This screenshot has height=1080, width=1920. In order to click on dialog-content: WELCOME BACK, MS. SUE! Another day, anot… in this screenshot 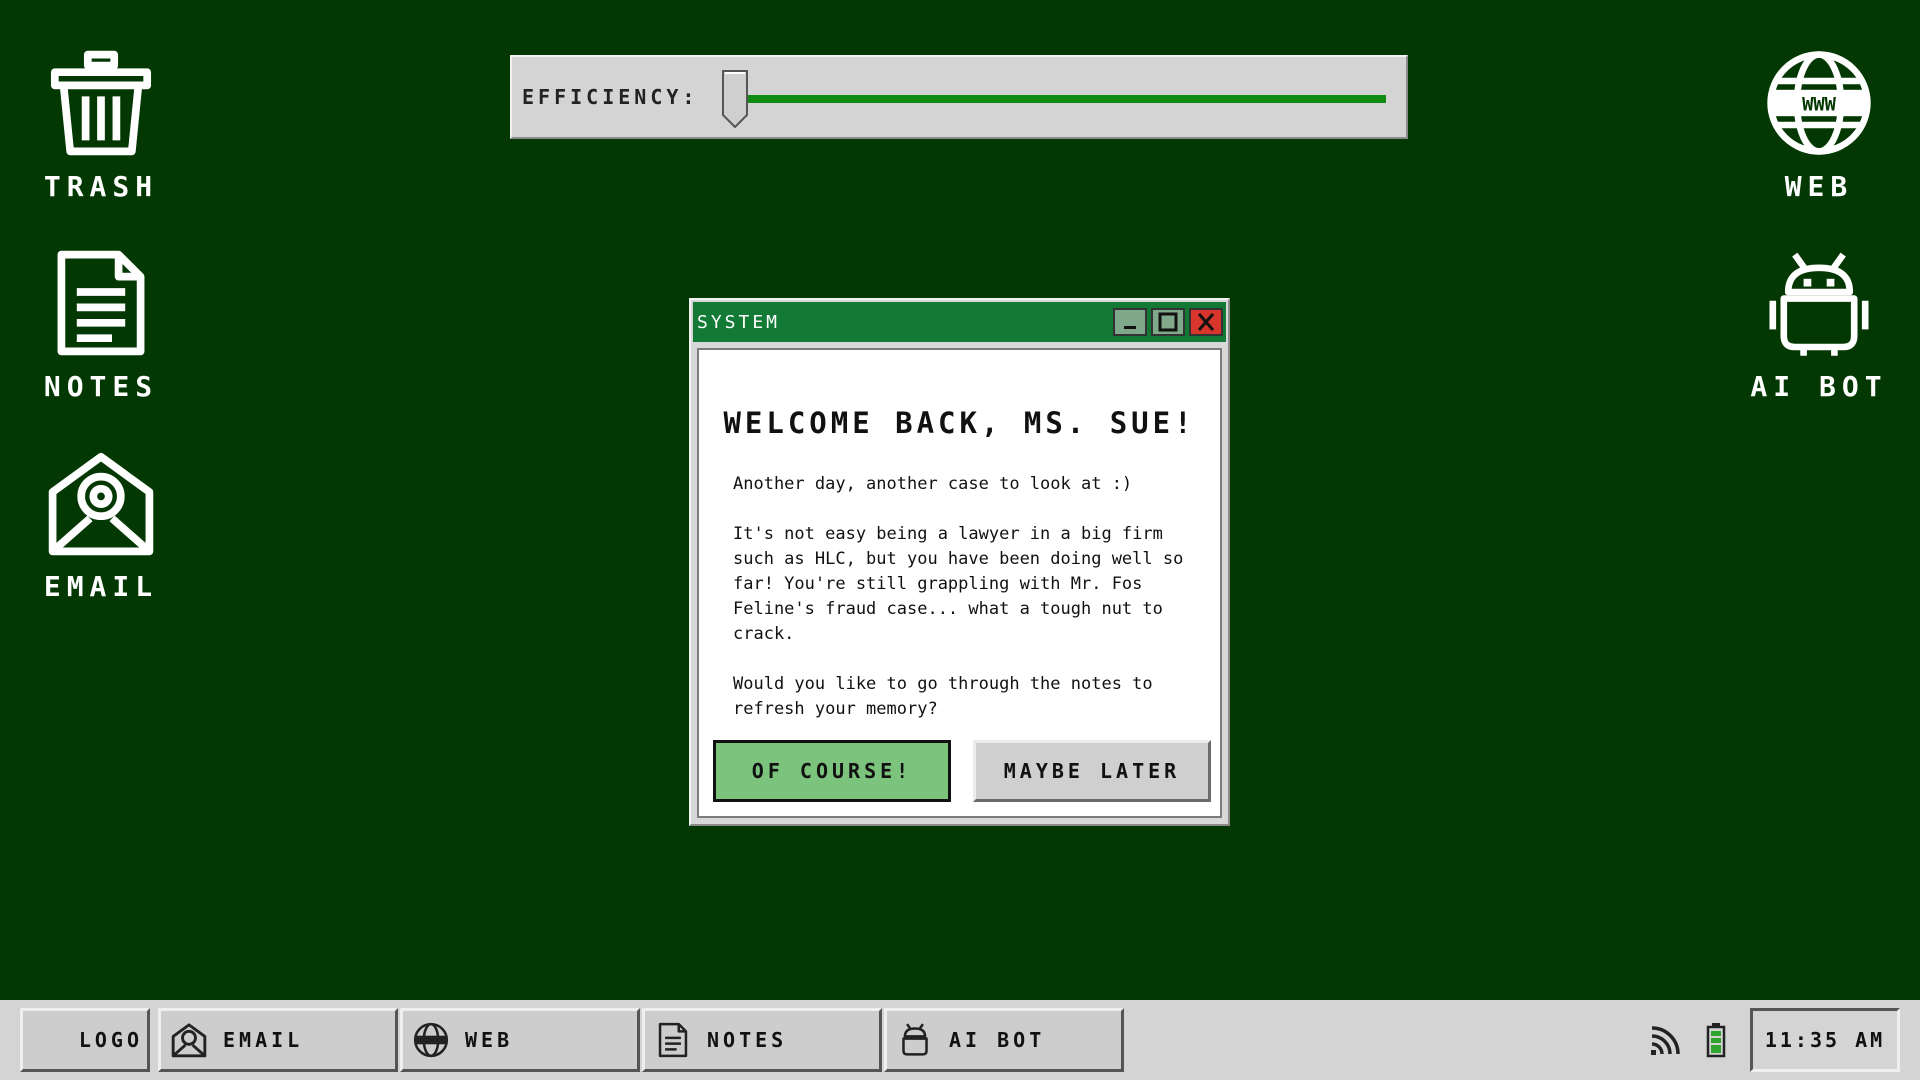, I will do `click(959, 583)`.